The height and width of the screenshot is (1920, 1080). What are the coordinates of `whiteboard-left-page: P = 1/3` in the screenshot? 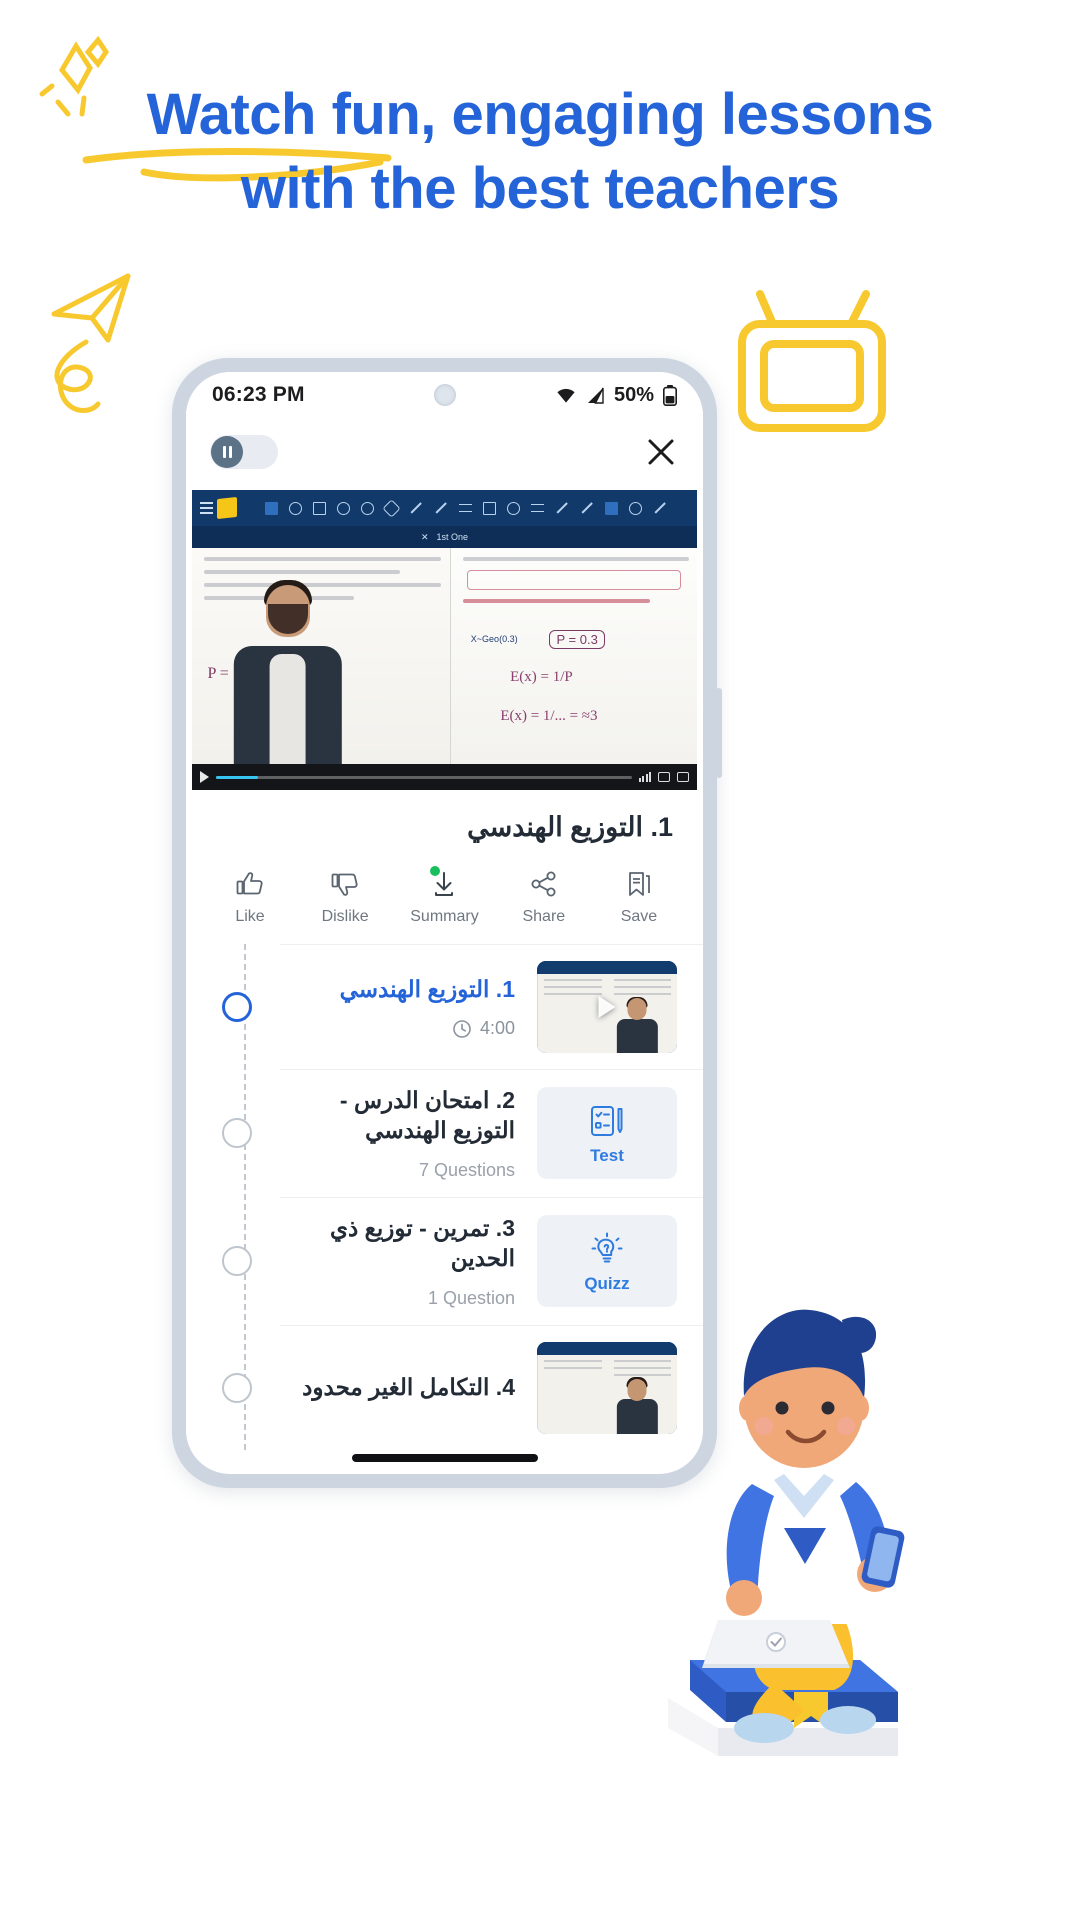 It's located at (321, 656).